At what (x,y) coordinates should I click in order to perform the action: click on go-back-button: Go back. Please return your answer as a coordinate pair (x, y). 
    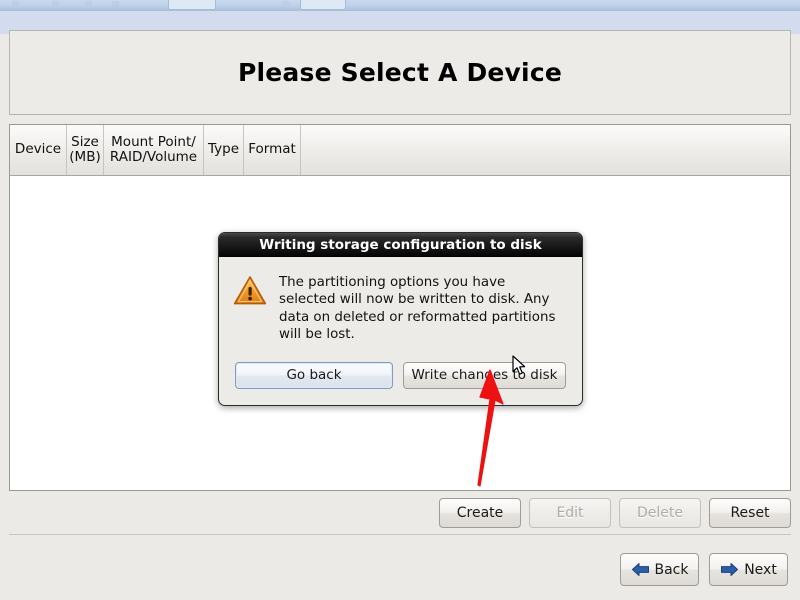
    Looking at the image, I should click on (314, 375).